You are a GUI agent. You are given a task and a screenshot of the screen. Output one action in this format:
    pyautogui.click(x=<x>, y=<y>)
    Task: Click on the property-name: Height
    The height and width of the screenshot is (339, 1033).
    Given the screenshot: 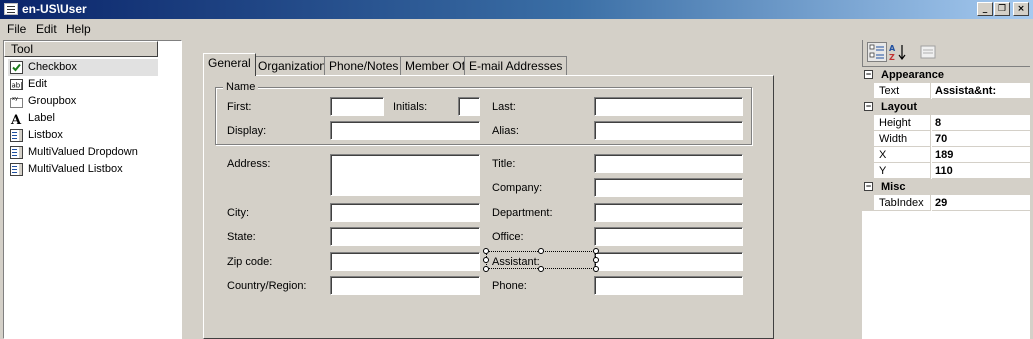 What is the action you would take?
    pyautogui.click(x=896, y=123)
    